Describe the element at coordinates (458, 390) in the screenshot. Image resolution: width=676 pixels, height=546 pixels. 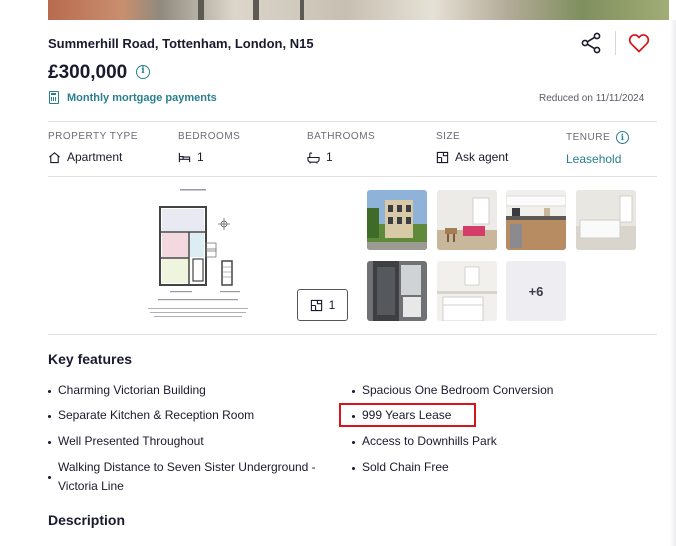
I see `feature-item: Spacious One Bedroom Conversion` at that location.